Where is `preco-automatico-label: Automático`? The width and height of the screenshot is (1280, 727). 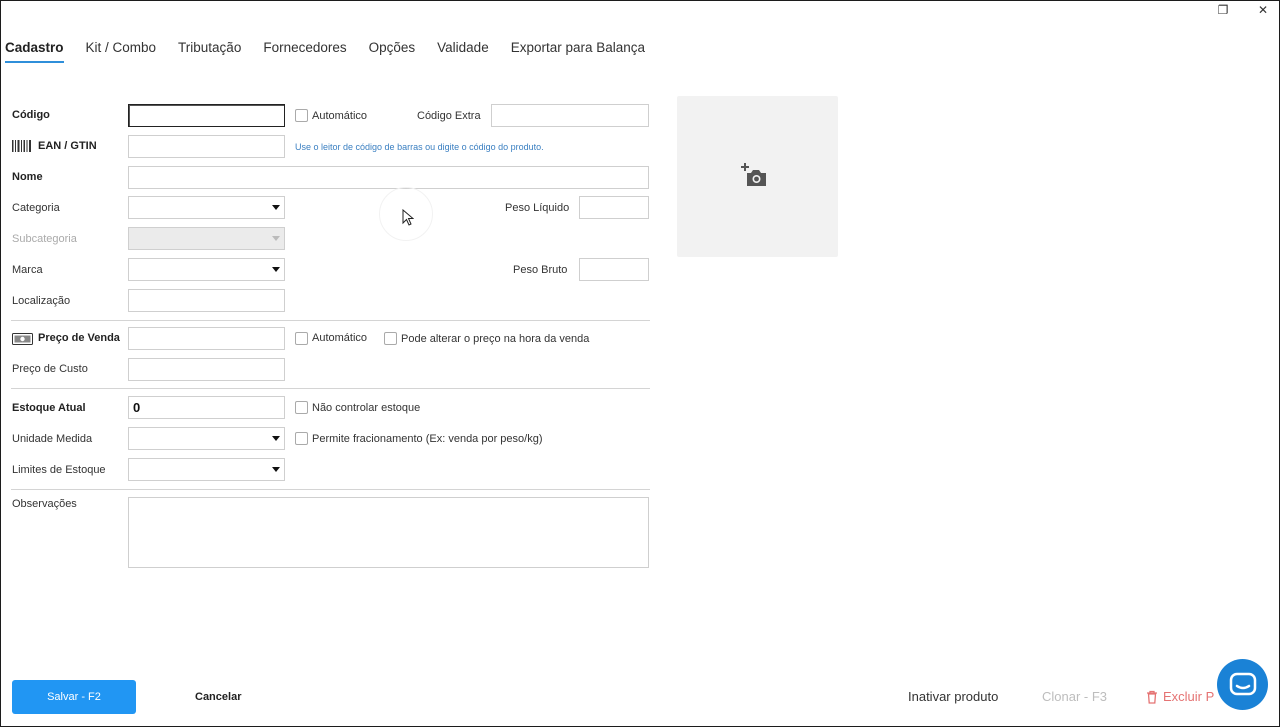 preco-automatico-label: Automático is located at coordinates (340, 338).